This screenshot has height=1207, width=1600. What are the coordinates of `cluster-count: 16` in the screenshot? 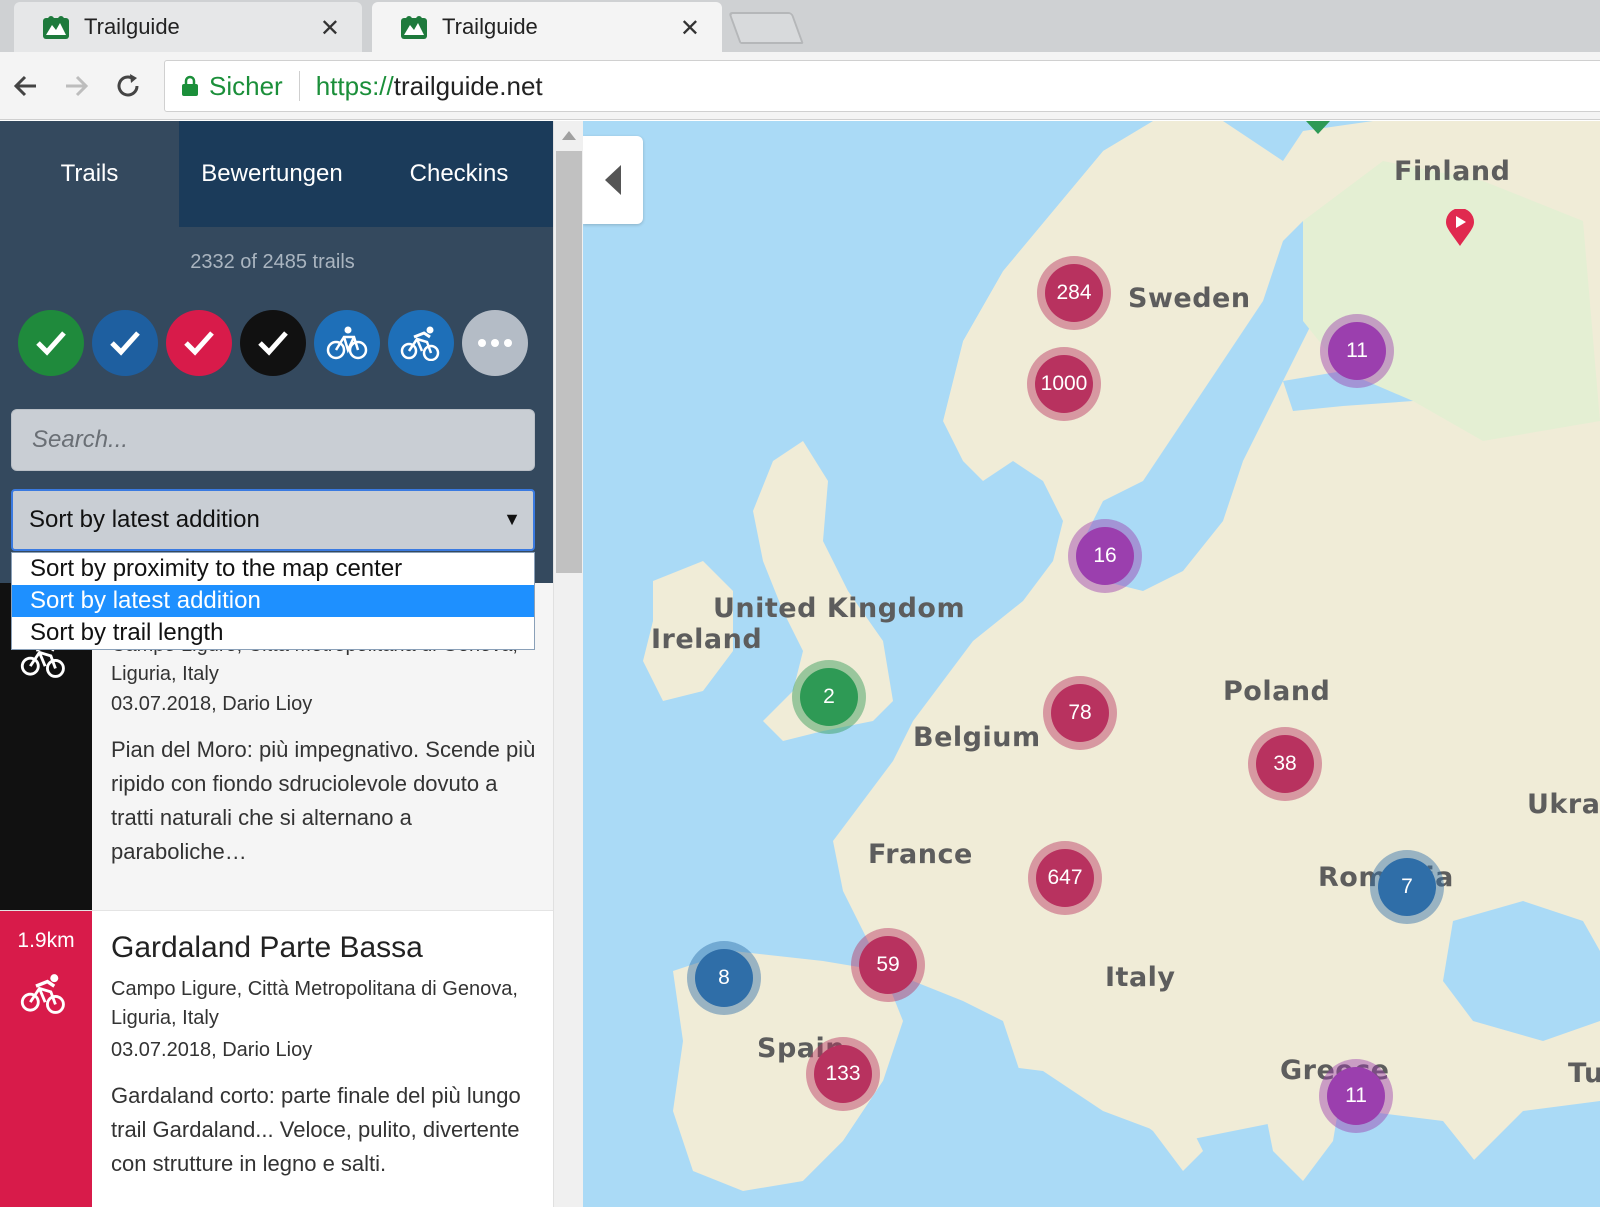 It's located at (1105, 556).